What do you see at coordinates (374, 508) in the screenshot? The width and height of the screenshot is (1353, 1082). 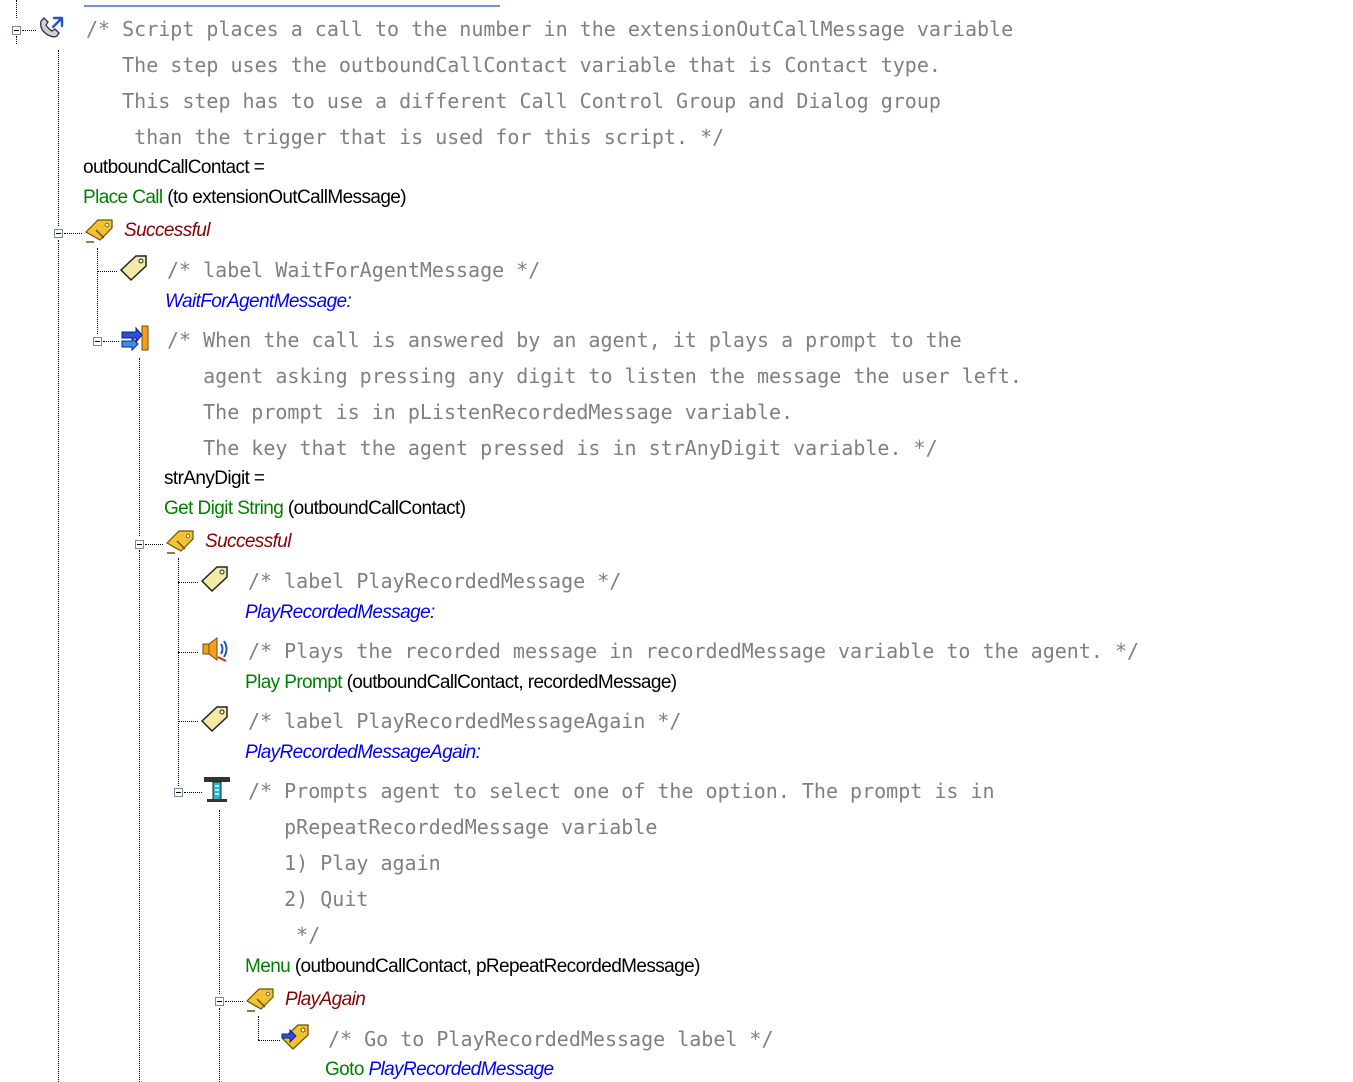 I see `step-args: (outboundCallContact)` at bounding box center [374, 508].